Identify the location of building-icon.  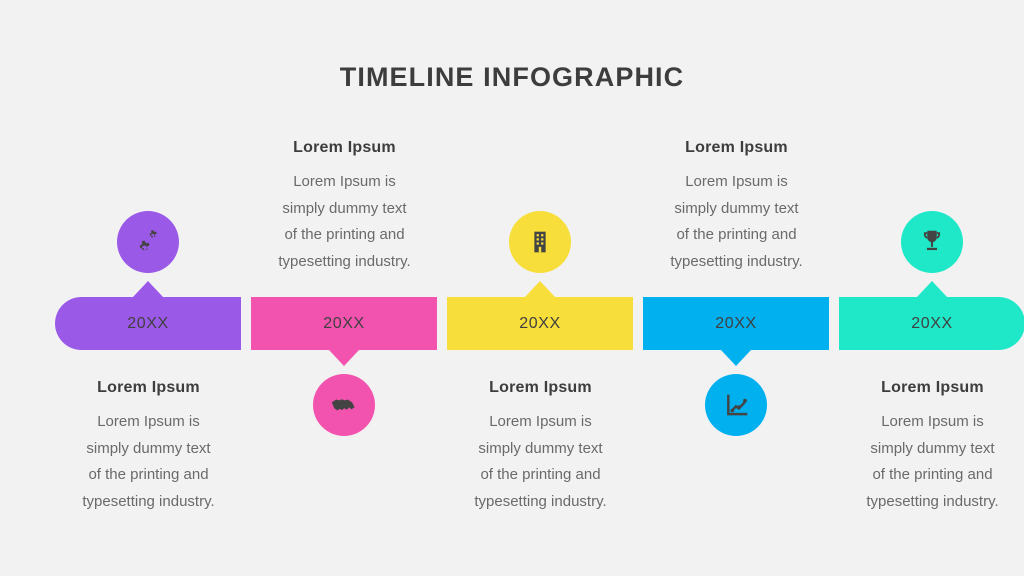
(540, 242).